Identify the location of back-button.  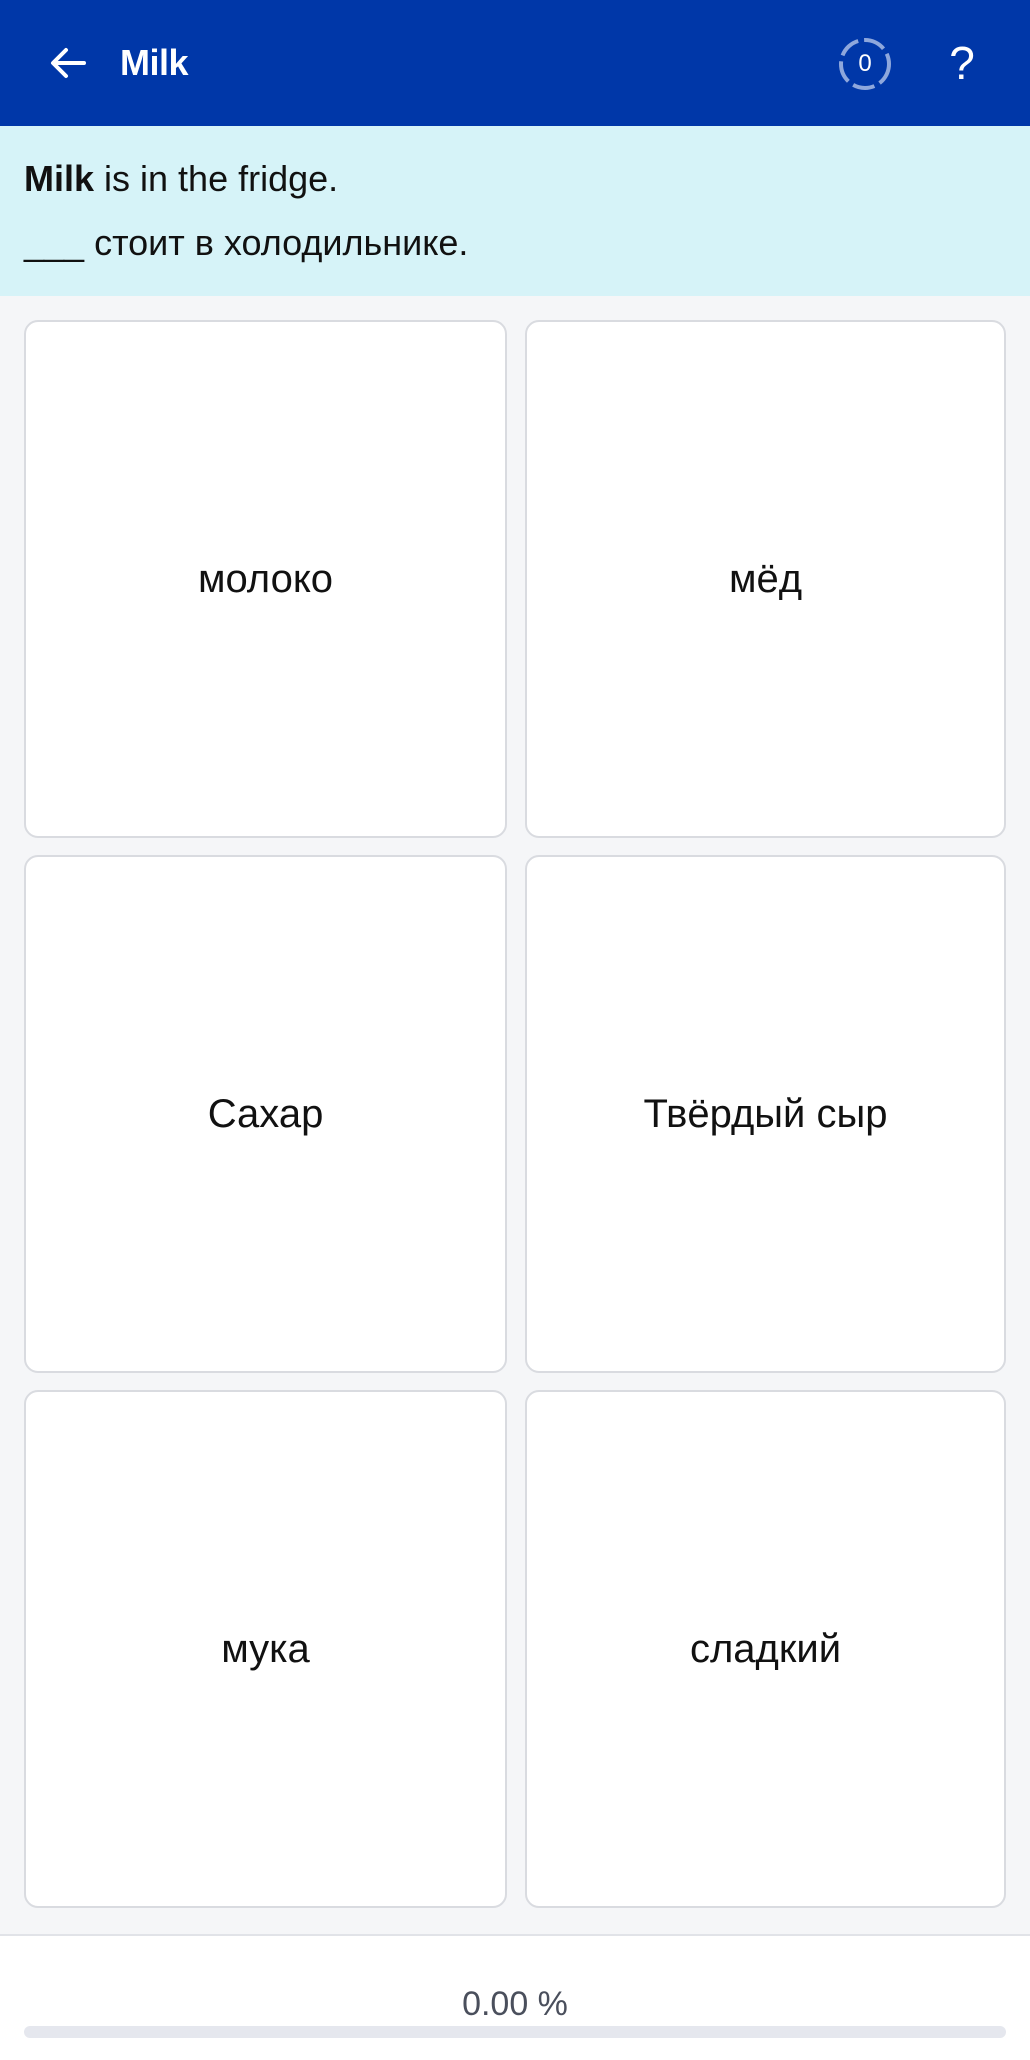
(68, 63).